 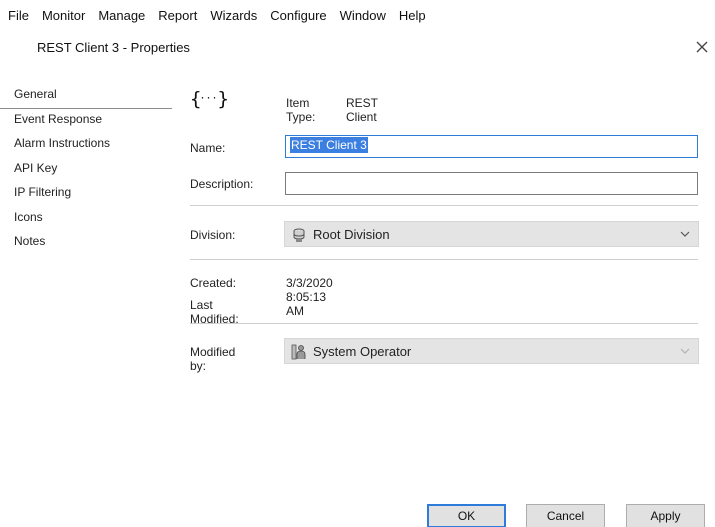 What do you see at coordinates (565, 515) in the screenshot?
I see `cancel-button: Cancel` at bounding box center [565, 515].